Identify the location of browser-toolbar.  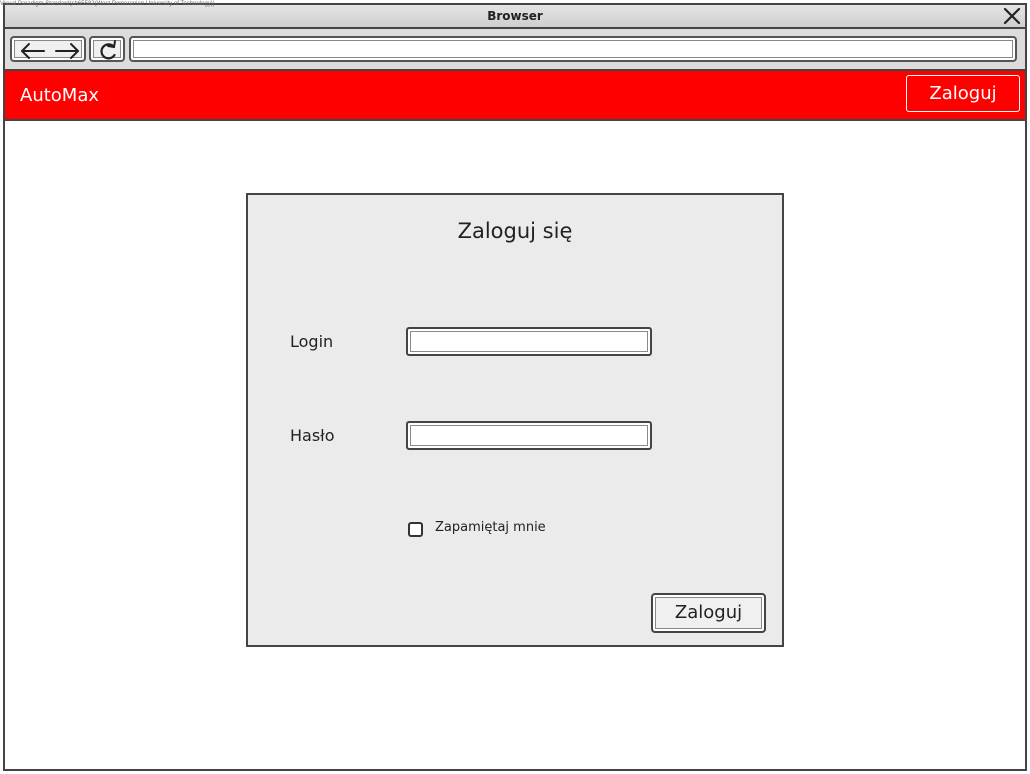
(515, 50).